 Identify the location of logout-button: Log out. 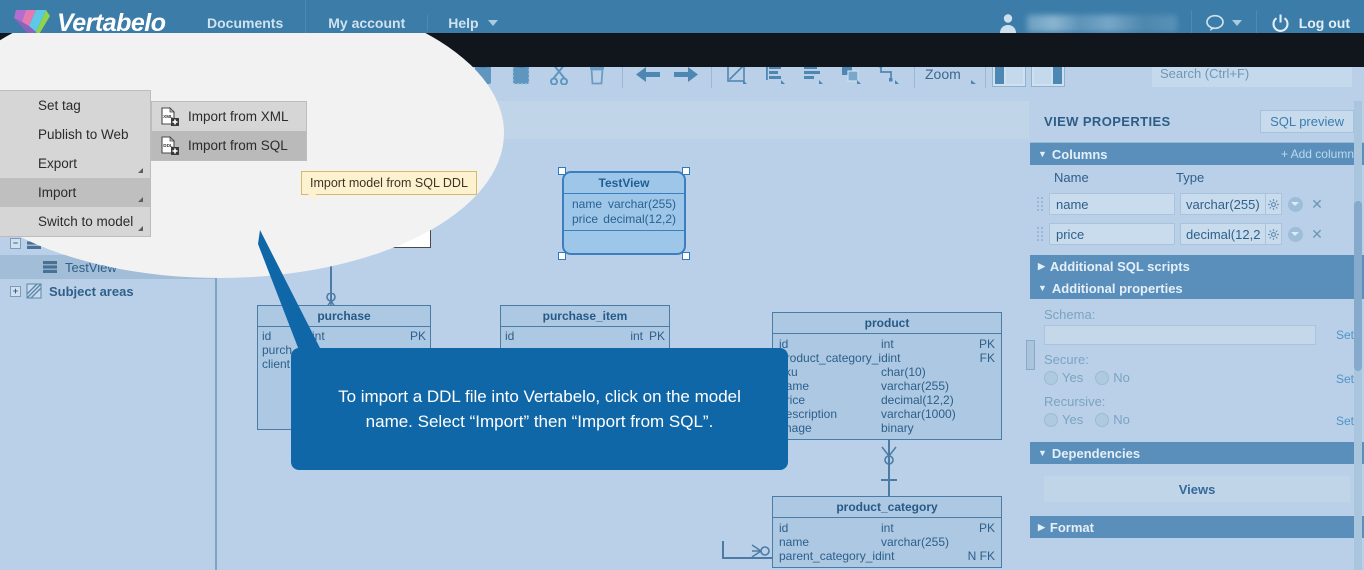
(1310, 23).